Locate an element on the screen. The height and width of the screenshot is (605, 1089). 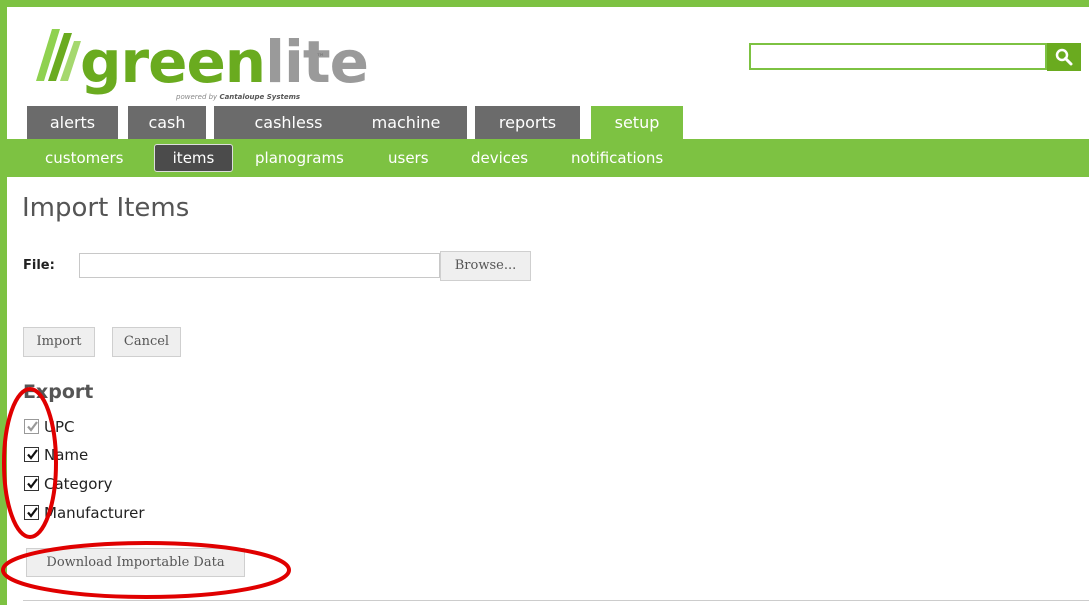
search-button is located at coordinates (1064, 57).